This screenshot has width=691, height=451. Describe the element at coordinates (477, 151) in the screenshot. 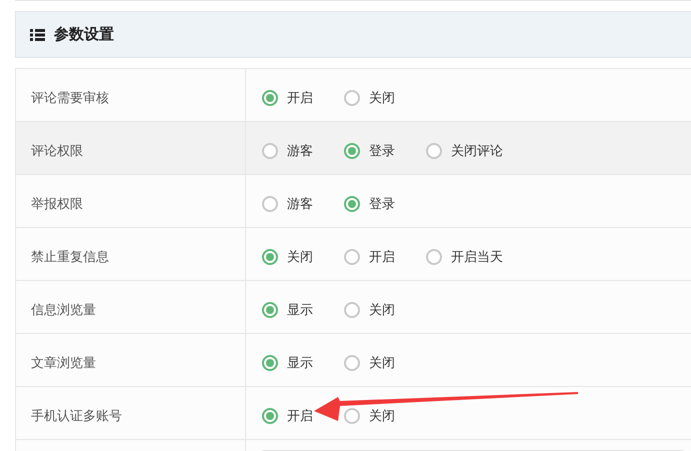

I see `option-label: 关闭评论` at that location.